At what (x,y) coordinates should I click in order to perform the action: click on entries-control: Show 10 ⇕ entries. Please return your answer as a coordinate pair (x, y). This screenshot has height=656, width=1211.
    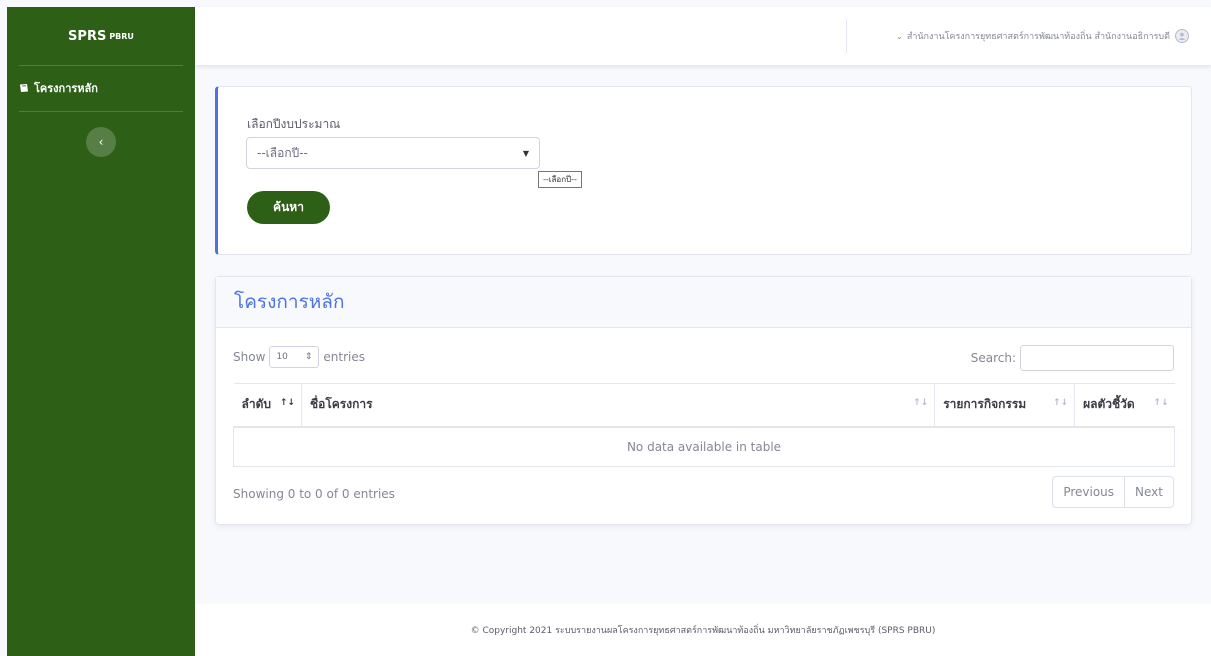
    Looking at the image, I should click on (299, 357).